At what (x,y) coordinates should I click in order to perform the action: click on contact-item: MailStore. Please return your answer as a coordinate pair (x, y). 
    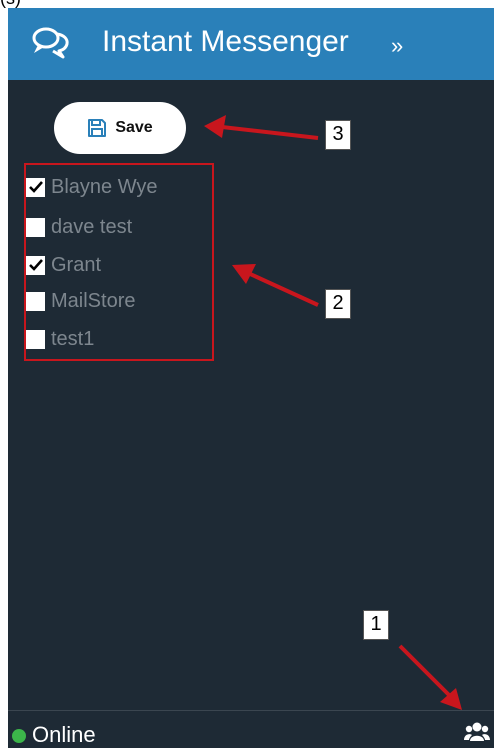
    Looking at the image, I should click on (80, 301).